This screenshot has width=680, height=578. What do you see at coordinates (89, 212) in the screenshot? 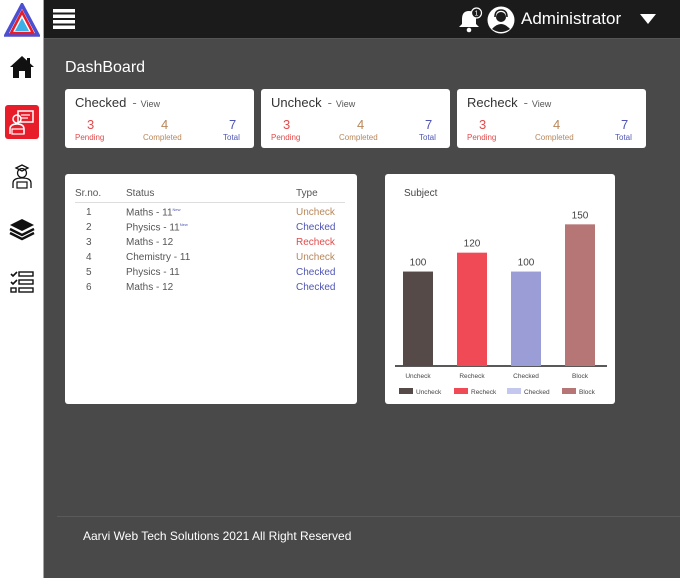
I see `row-number: 1` at bounding box center [89, 212].